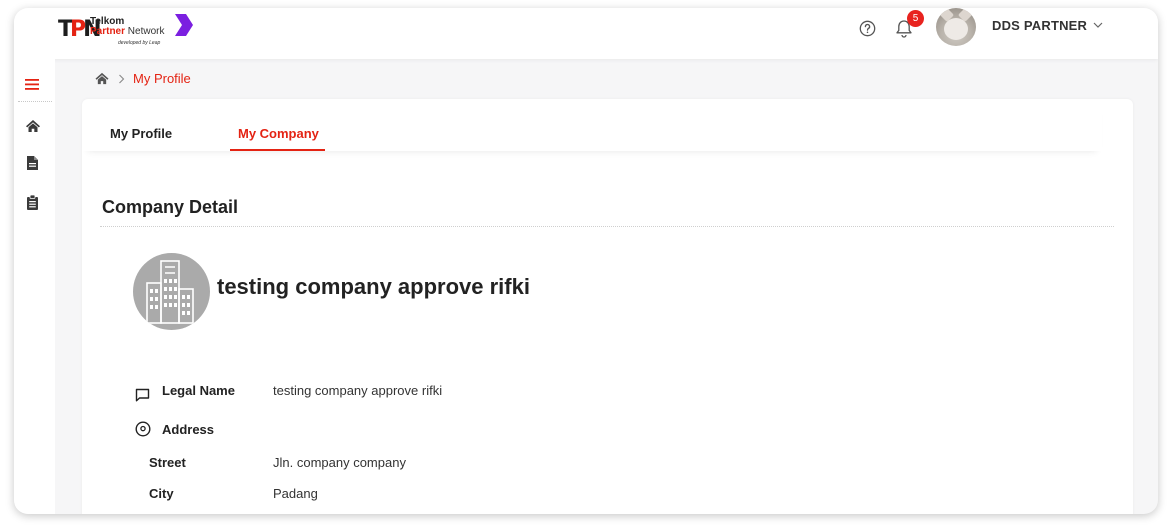  What do you see at coordinates (167, 462) in the screenshot?
I see `street-label: Street` at bounding box center [167, 462].